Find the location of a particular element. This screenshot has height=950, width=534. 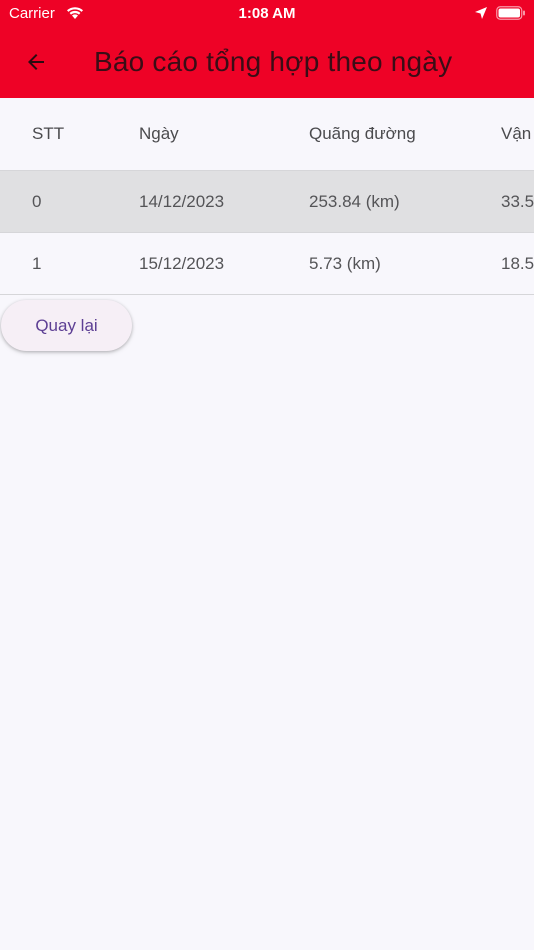

cell-date: 14/12/2023 is located at coordinates (182, 201).